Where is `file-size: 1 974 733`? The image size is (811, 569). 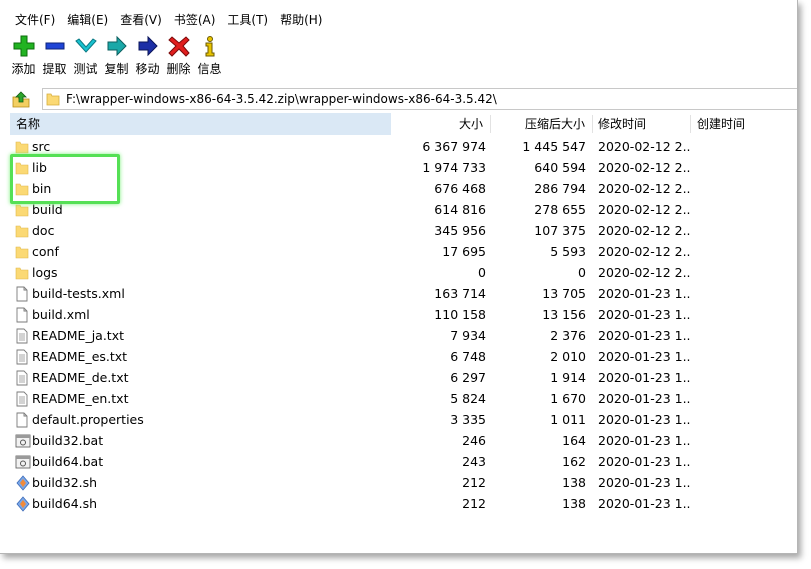 file-size: 1 974 733 is located at coordinates (454, 167).